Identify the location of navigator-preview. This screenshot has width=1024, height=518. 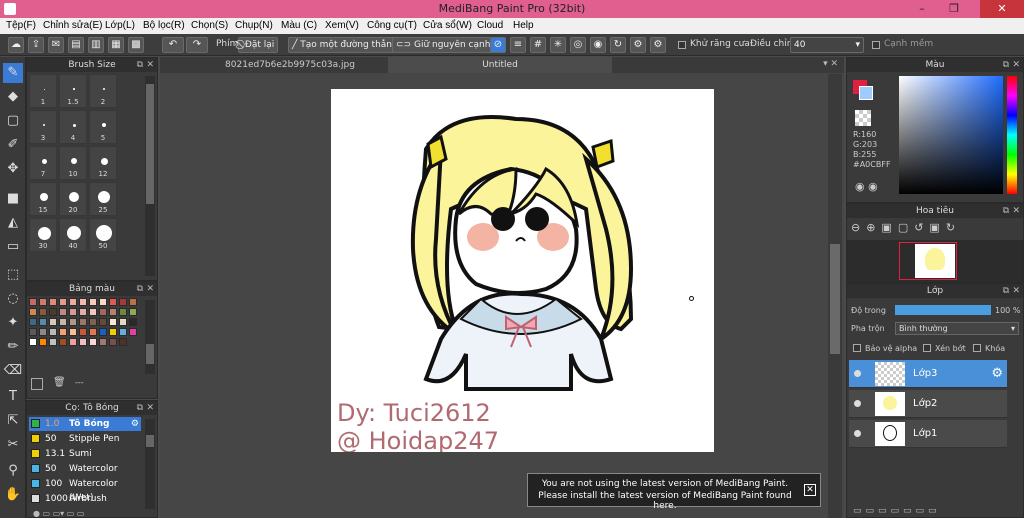
(935, 261).